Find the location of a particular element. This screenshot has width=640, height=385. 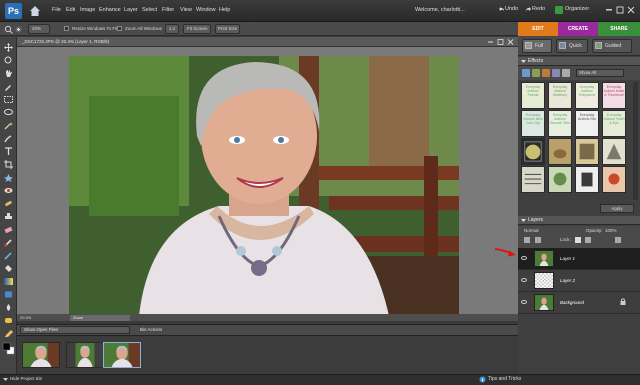

selection-brush-tool-icon is located at coordinates (8, 138).